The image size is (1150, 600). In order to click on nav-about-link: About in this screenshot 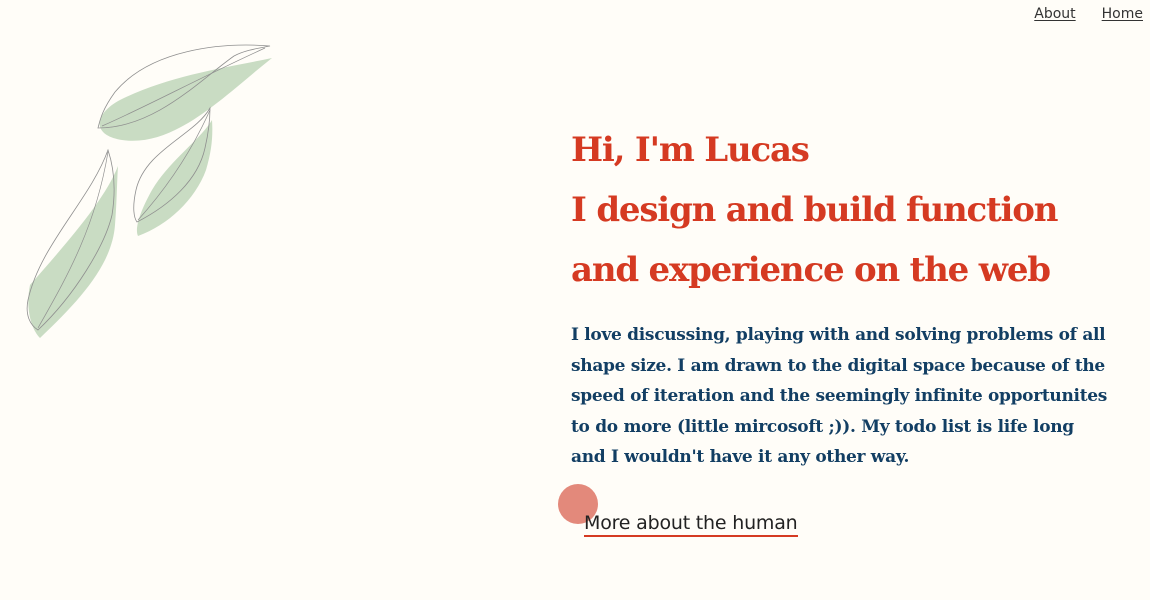, I will do `click(1054, 14)`.